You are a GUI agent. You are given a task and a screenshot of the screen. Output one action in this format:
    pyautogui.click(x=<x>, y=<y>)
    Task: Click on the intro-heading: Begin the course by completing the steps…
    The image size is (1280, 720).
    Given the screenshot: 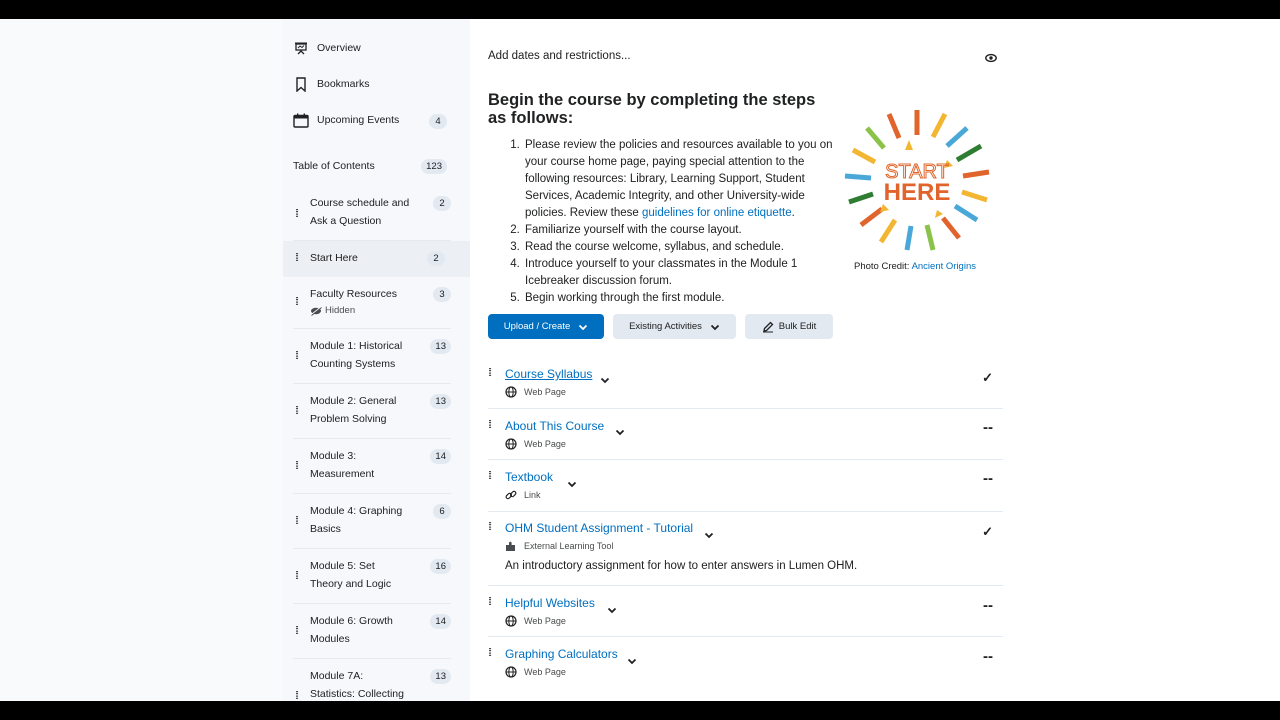 What is the action you would take?
    pyautogui.click(x=652, y=109)
    